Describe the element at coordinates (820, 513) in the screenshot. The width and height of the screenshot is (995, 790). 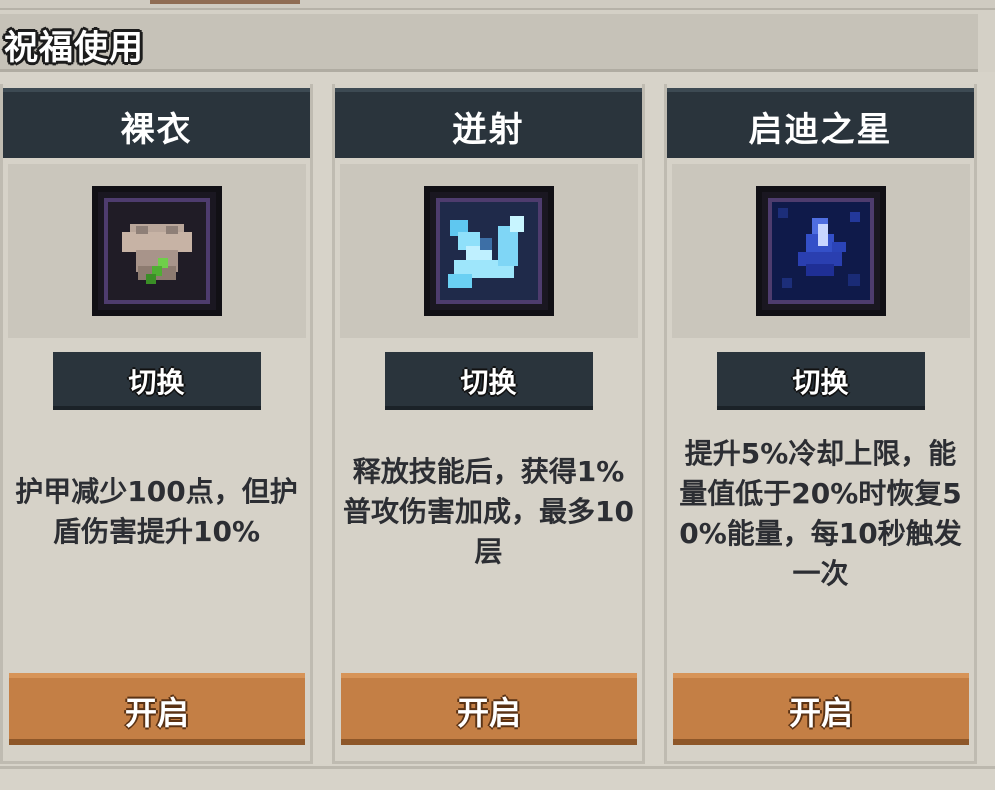
I see `blessing-description: 提升5%冷却上限，能量值低于20%时恢复50%能量，每10秒触发一次` at that location.